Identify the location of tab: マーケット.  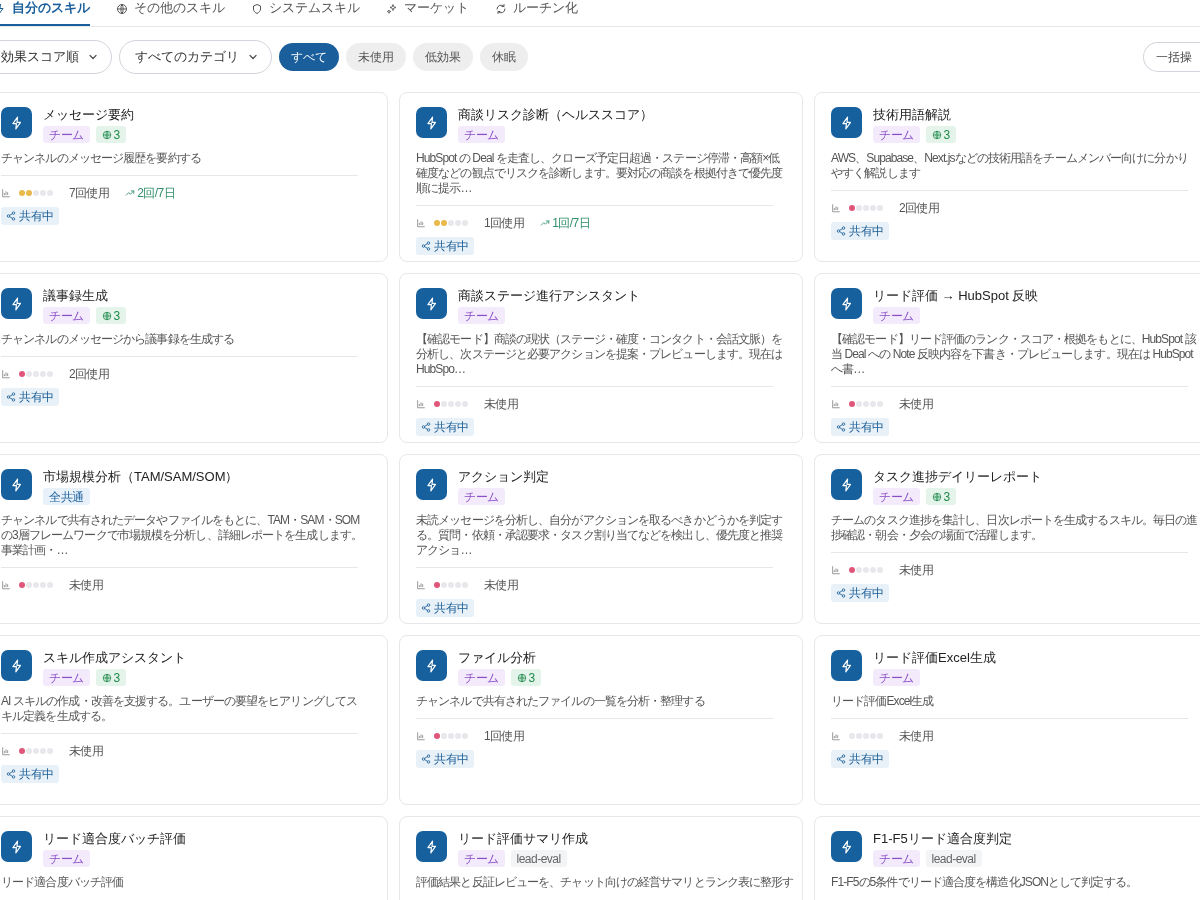
(427, 13).